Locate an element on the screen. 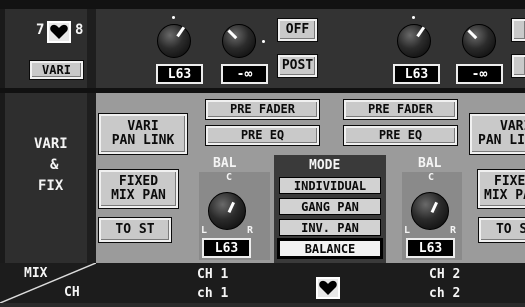  send-level-knob-ch2 is located at coordinates (414, 41).